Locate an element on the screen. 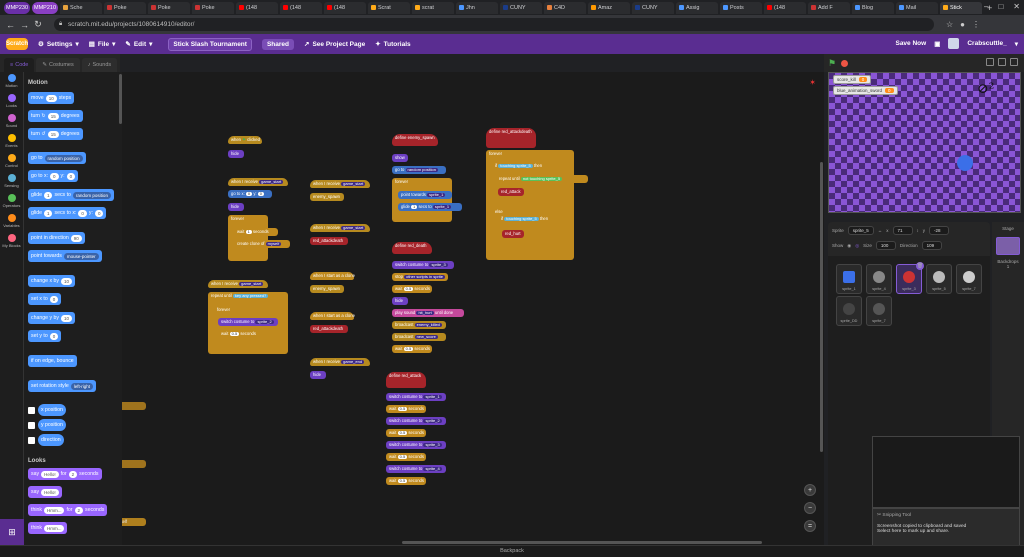 This screenshot has height=557, width=1024. large-stage-icon is located at coordinates (1002, 62).